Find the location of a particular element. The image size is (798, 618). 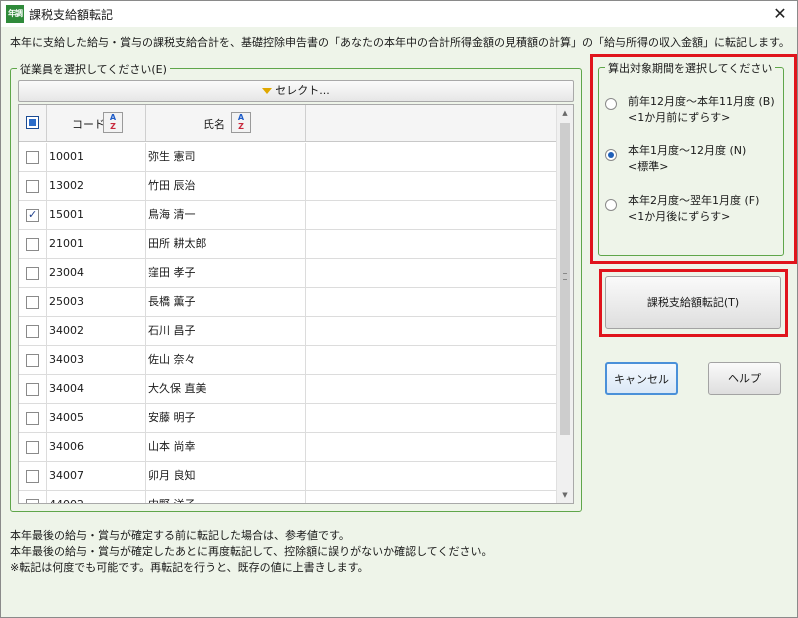

row-code: 13002 is located at coordinates (96, 186).